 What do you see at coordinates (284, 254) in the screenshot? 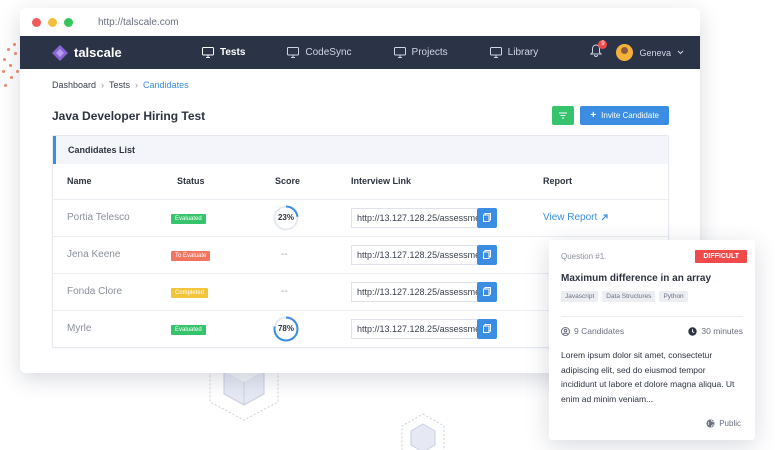
I see `score-value: --` at bounding box center [284, 254].